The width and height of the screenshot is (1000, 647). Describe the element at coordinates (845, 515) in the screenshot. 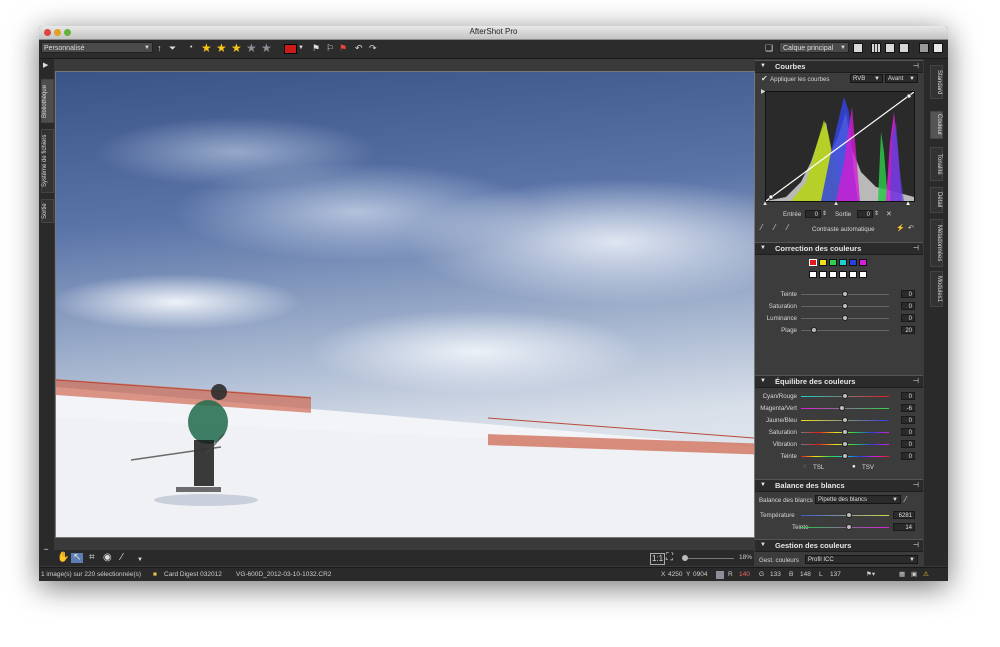

I see `temperature-slider-track` at that location.